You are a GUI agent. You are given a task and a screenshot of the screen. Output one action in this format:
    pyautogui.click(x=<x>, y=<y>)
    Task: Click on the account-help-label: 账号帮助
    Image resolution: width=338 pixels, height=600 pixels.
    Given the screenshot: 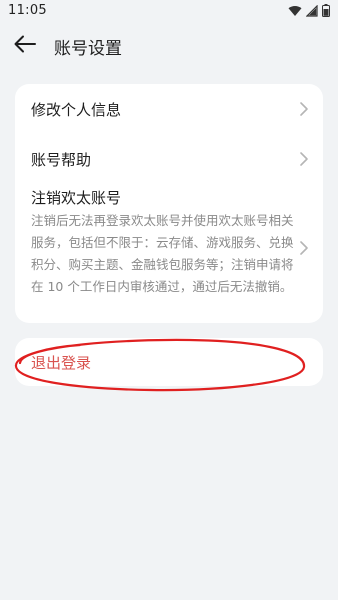 What is the action you would take?
    pyautogui.click(x=61, y=160)
    